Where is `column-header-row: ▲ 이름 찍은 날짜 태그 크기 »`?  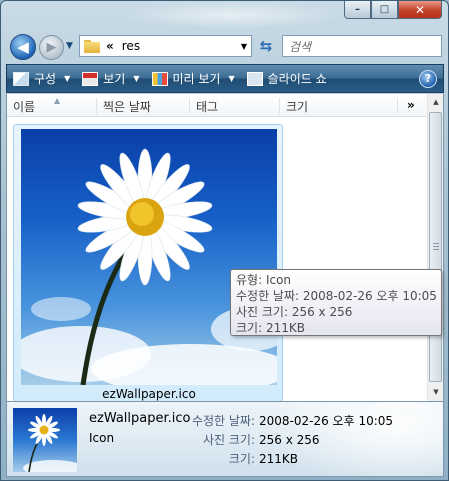
column-header-row: ▲ 이름 찍은 날짜 태그 크기 » is located at coordinates (217, 105).